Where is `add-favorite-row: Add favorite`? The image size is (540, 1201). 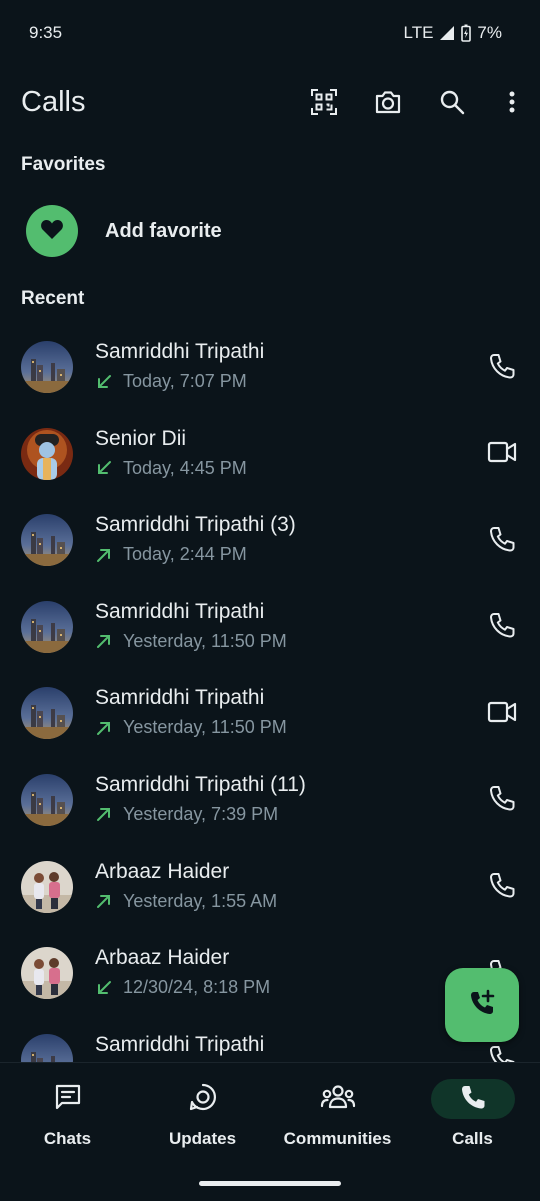
add-favorite-row: Add favorite is located at coordinates (270, 231).